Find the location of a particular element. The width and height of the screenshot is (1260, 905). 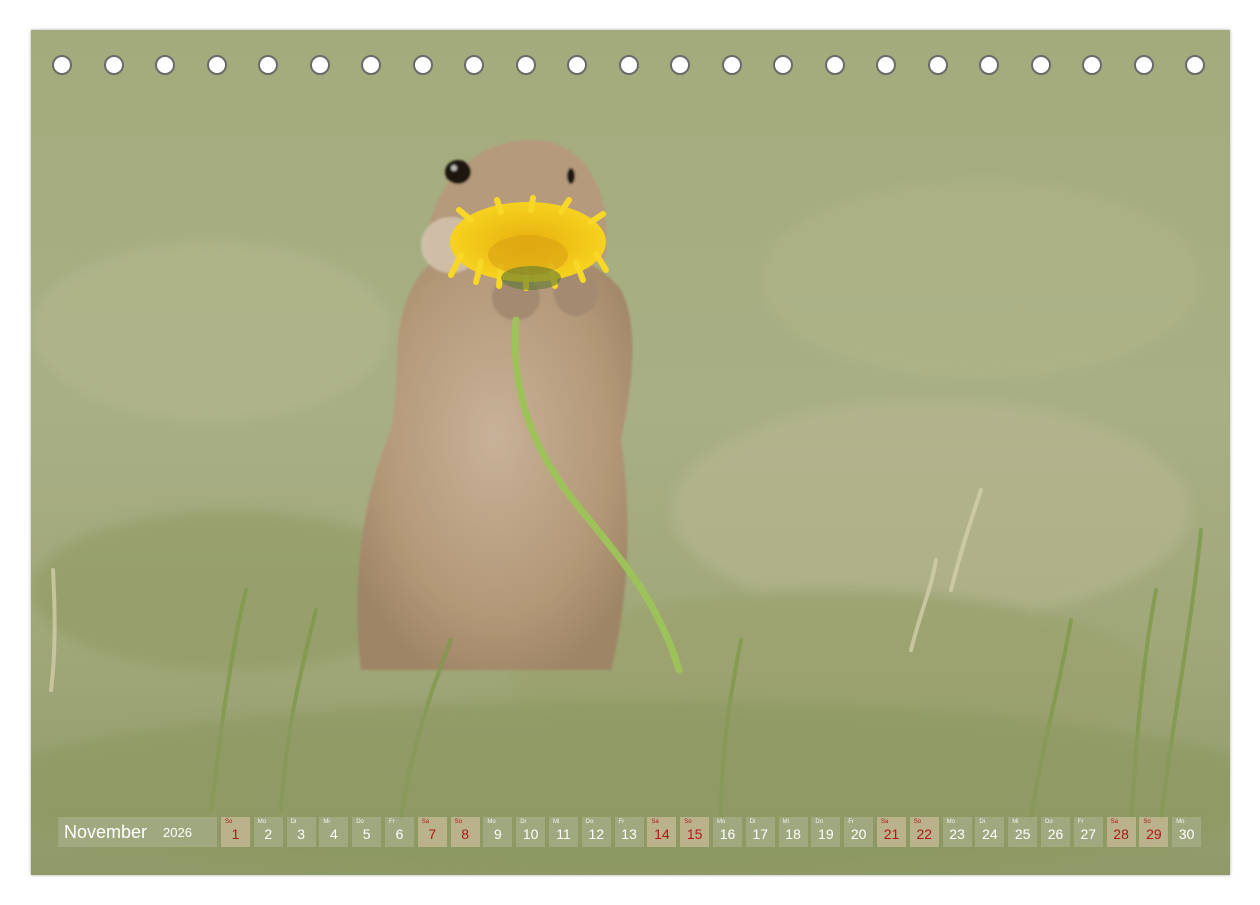

day-cell: Fr 13 is located at coordinates (629, 832).